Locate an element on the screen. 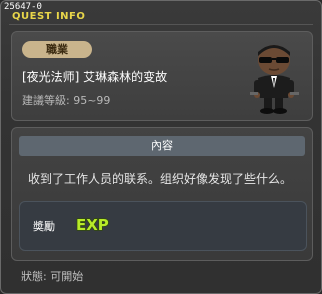 The width and height of the screenshot is (322, 294). exp-icon-text: EXP is located at coordinates (92, 225).